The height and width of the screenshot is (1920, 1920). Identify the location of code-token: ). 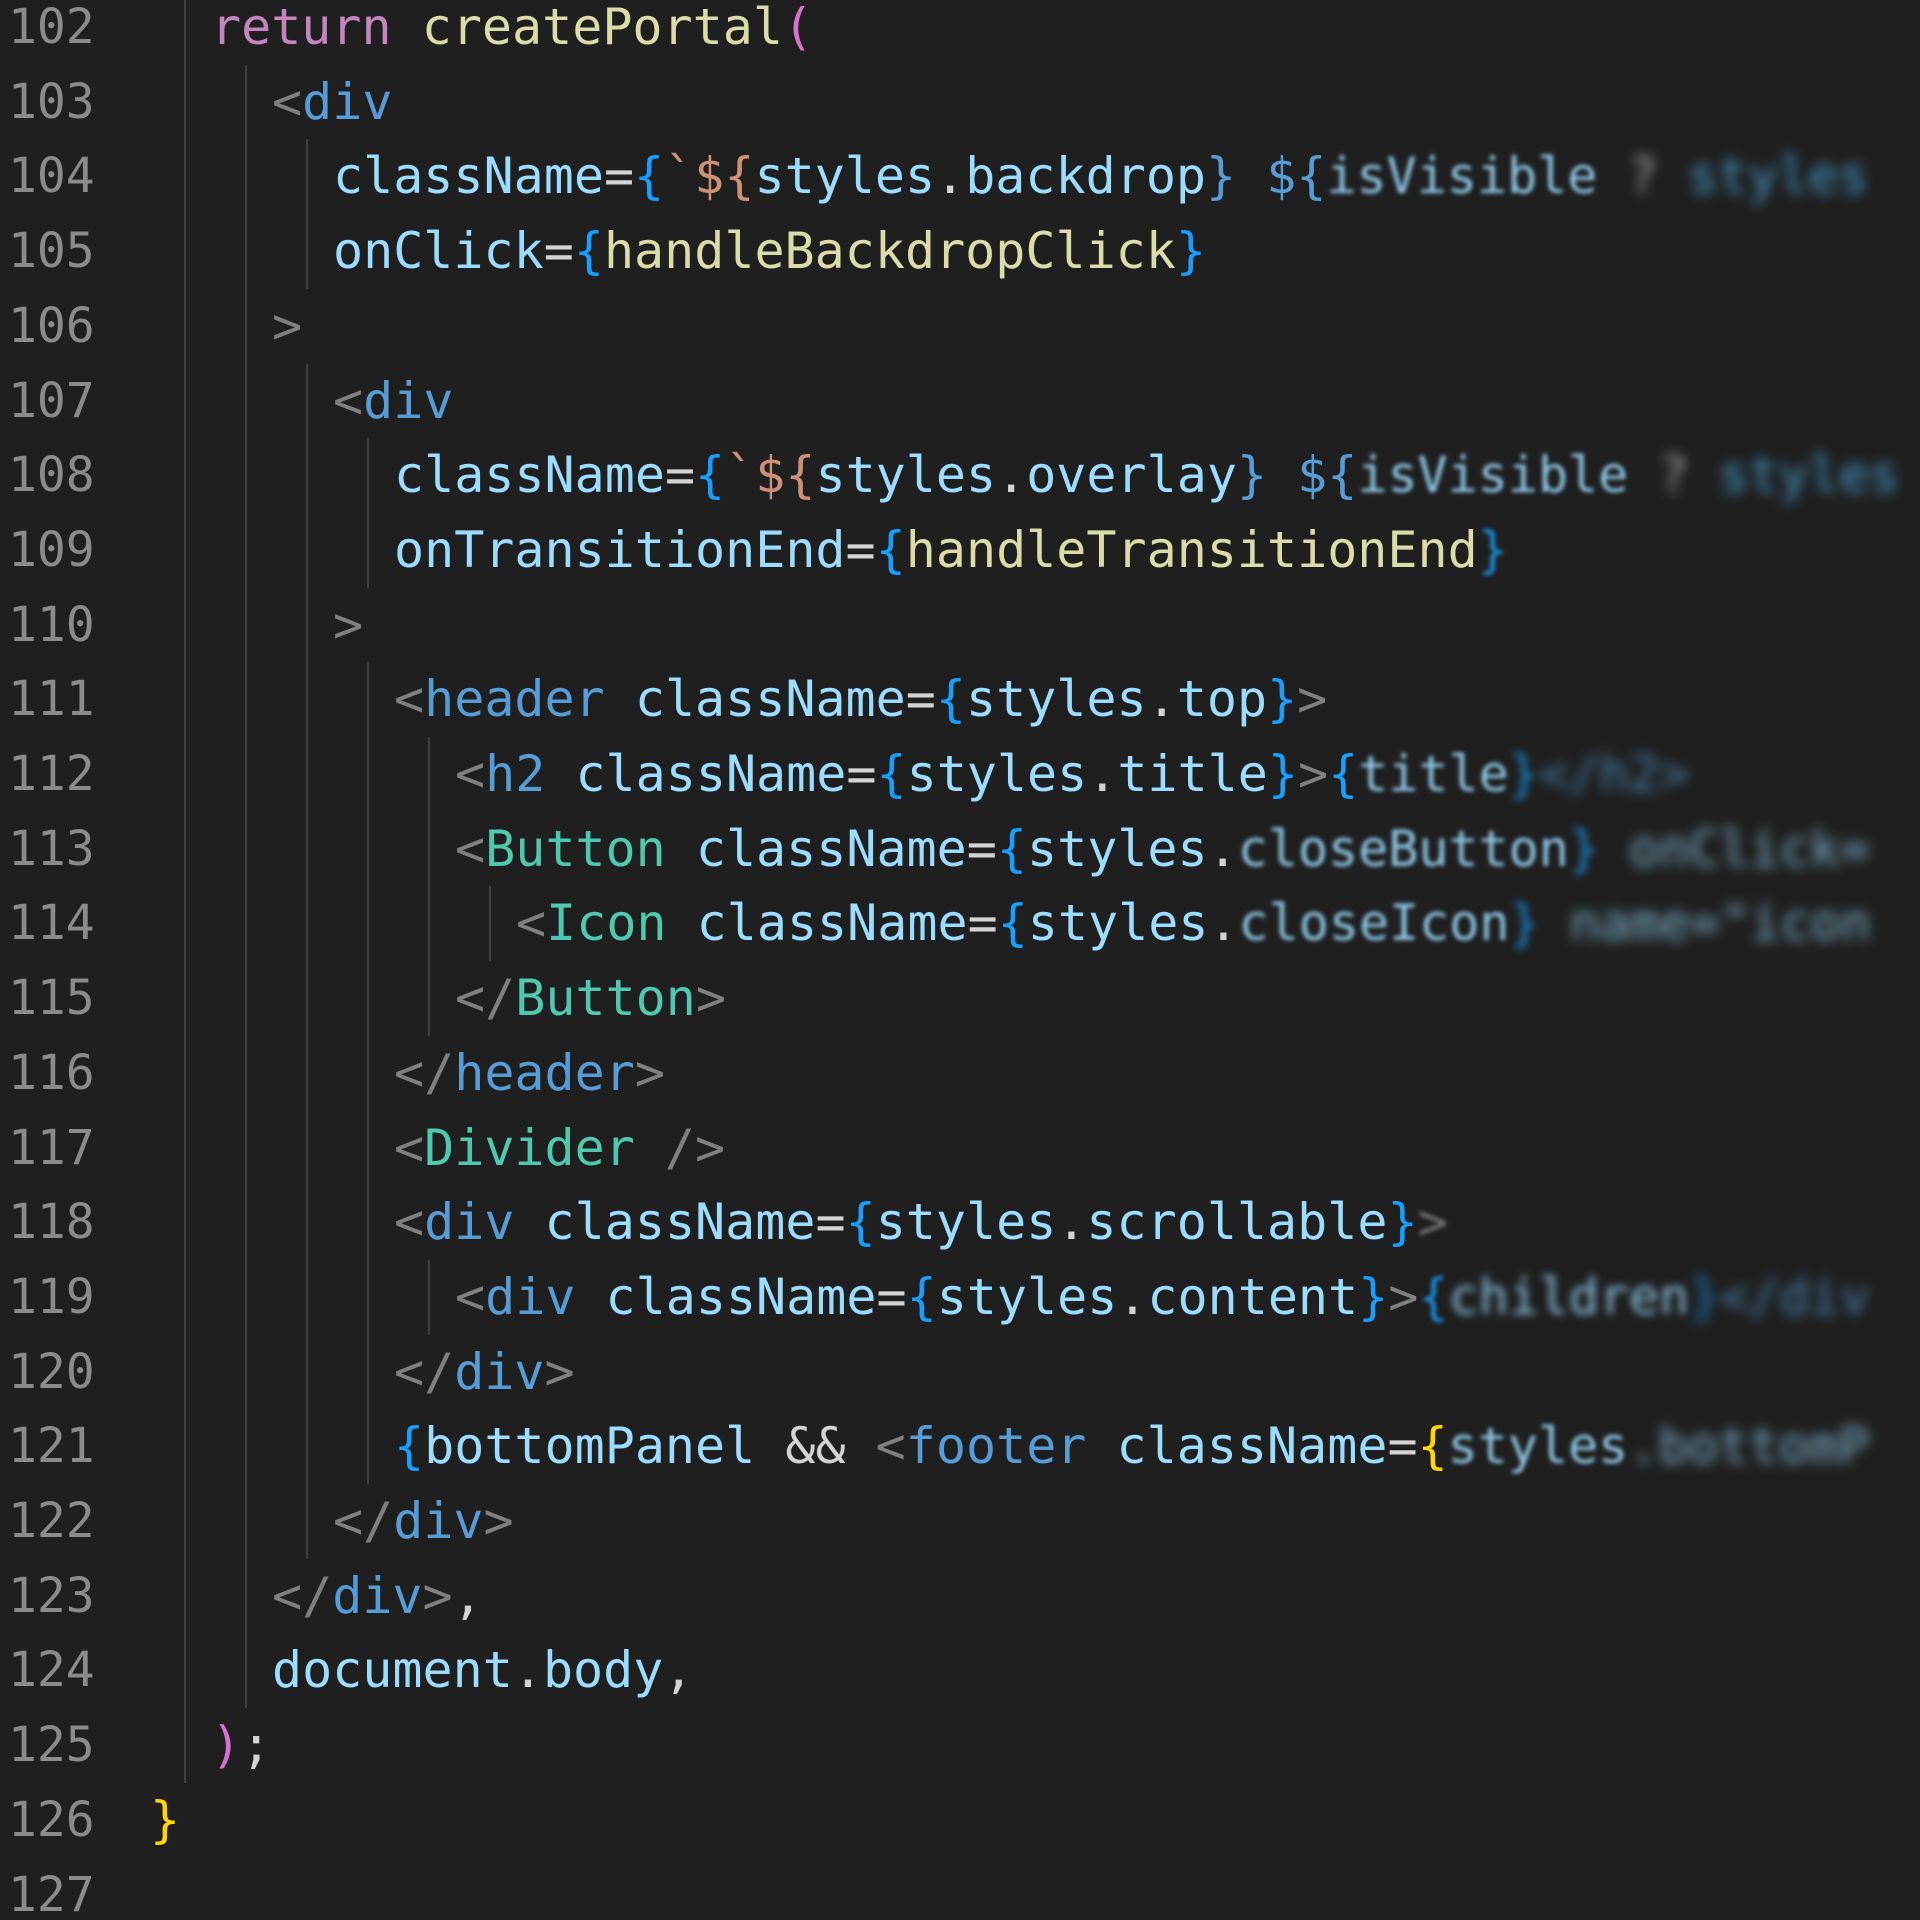
(226, 1745).